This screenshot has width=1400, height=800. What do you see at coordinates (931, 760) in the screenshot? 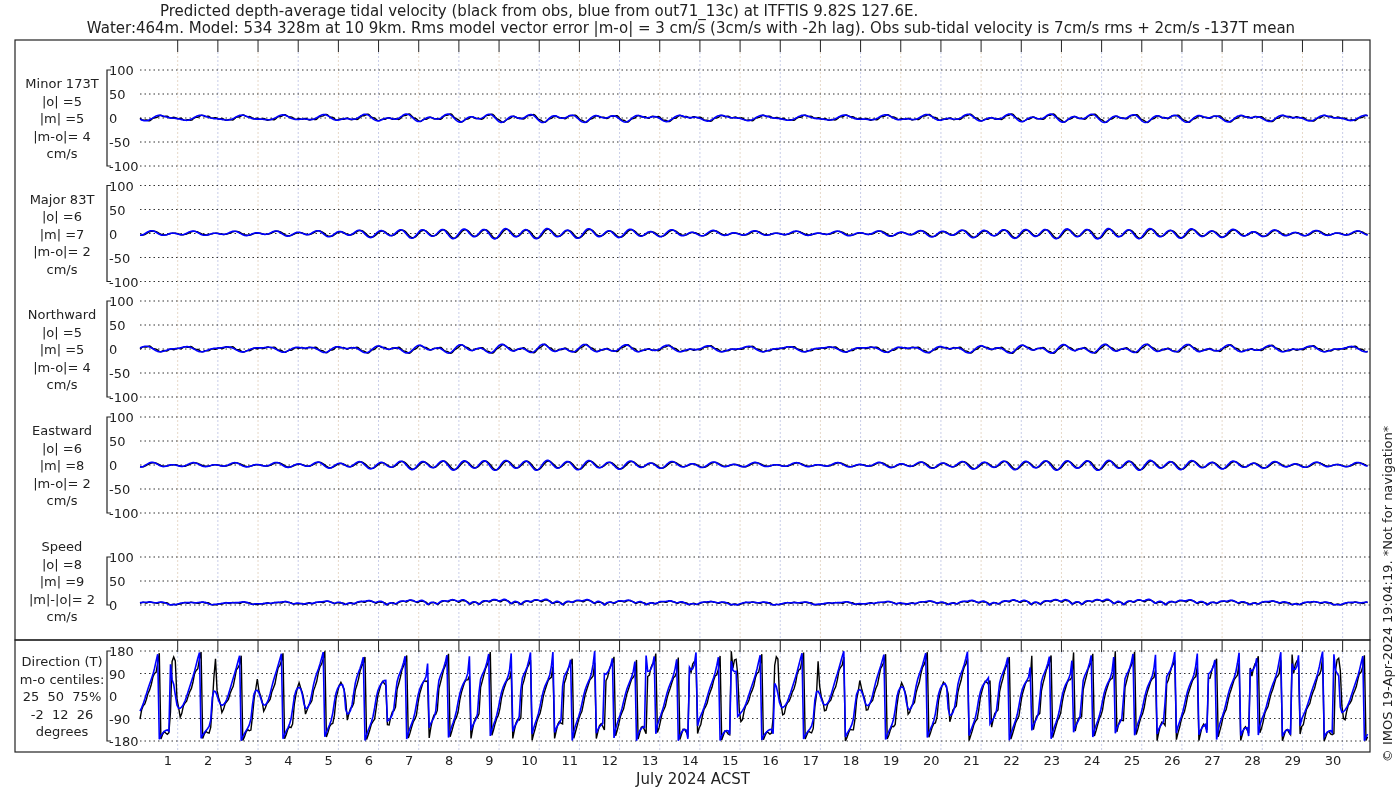
I see `x-tick-label: 20` at bounding box center [931, 760].